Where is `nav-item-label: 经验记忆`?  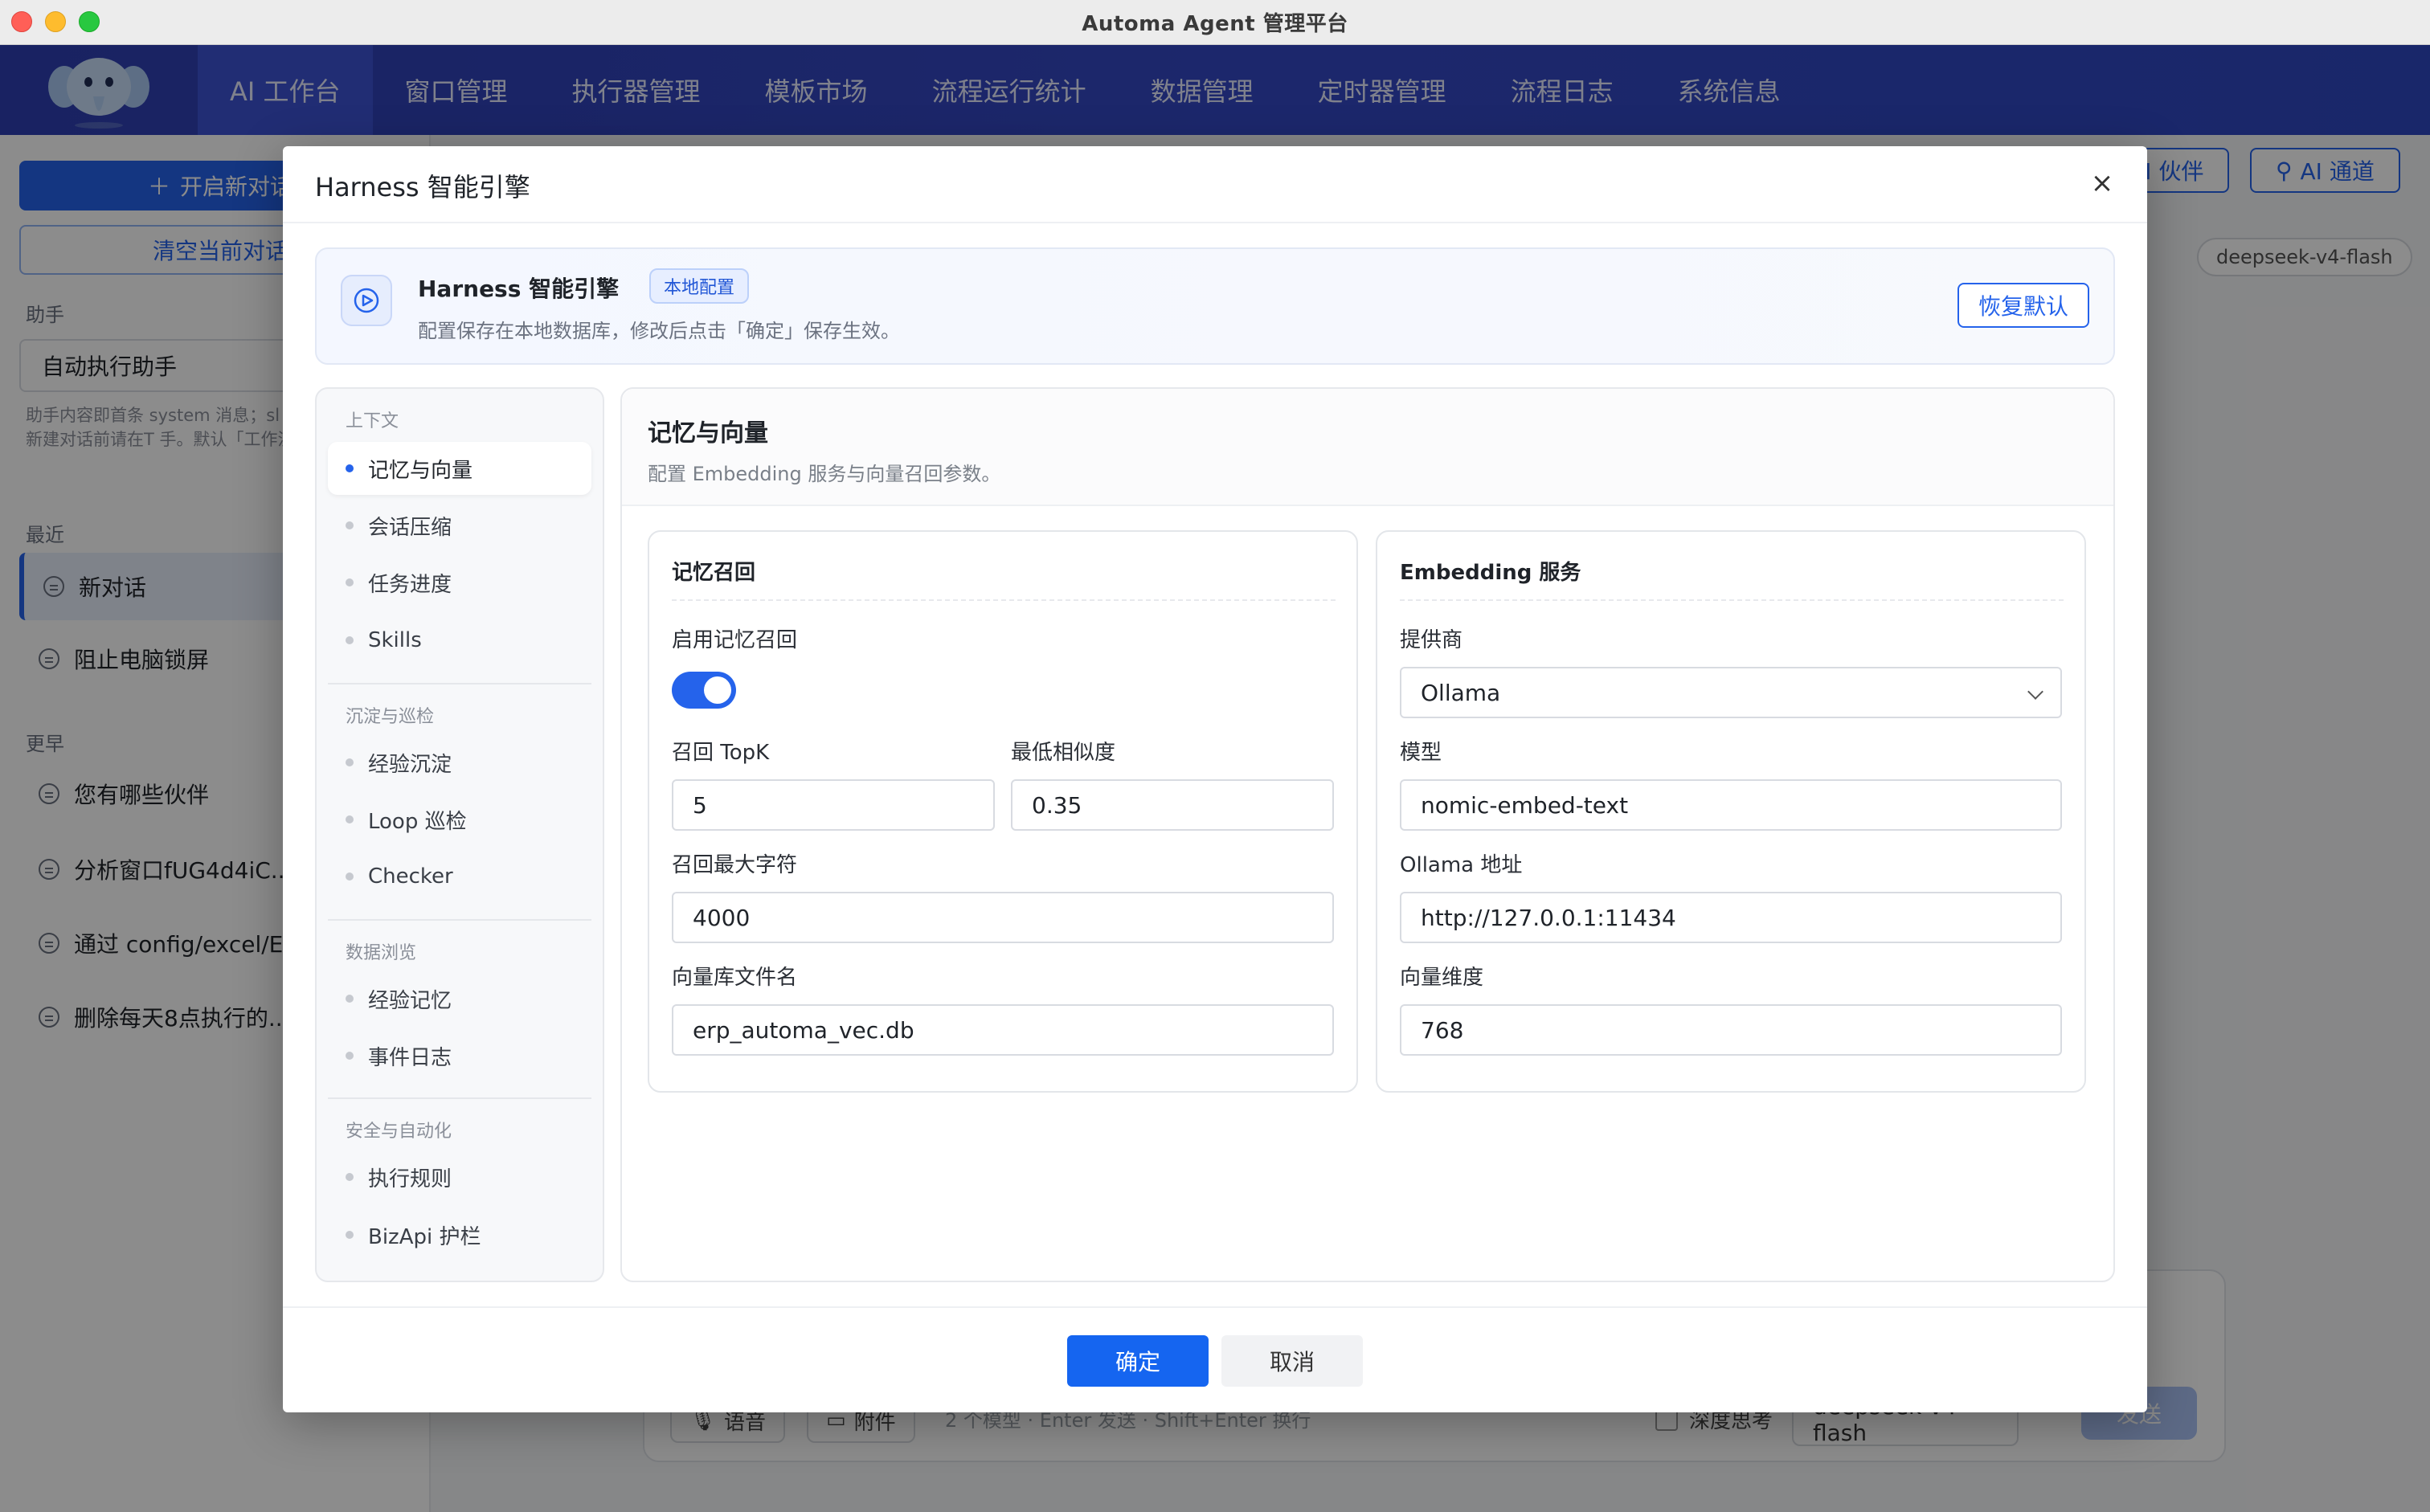 nav-item-label: 经验记忆 is located at coordinates (410, 1000).